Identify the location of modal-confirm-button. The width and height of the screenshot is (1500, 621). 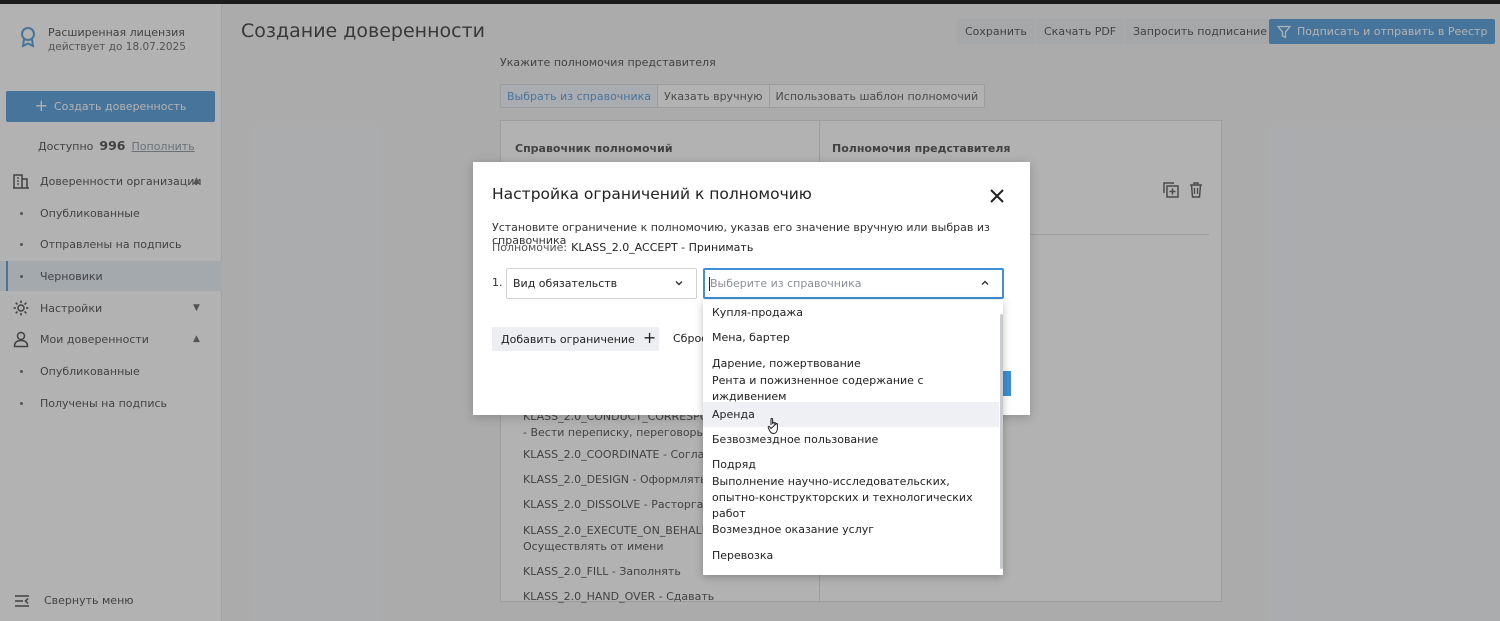
(1007, 383).